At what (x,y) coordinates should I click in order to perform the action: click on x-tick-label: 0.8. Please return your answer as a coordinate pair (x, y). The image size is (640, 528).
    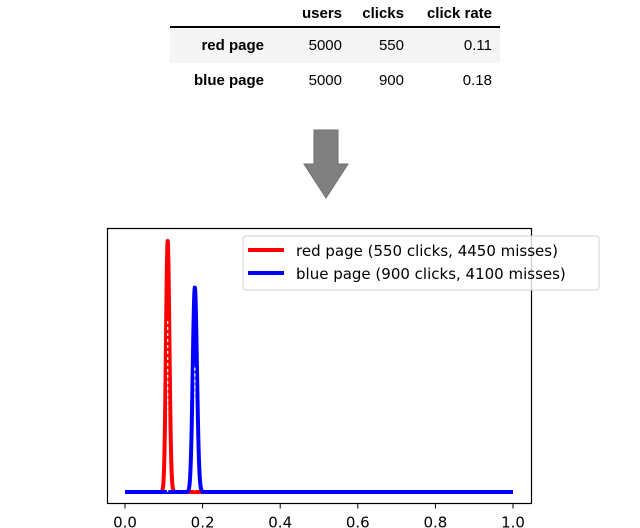
    Looking at the image, I should click on (435, 521).